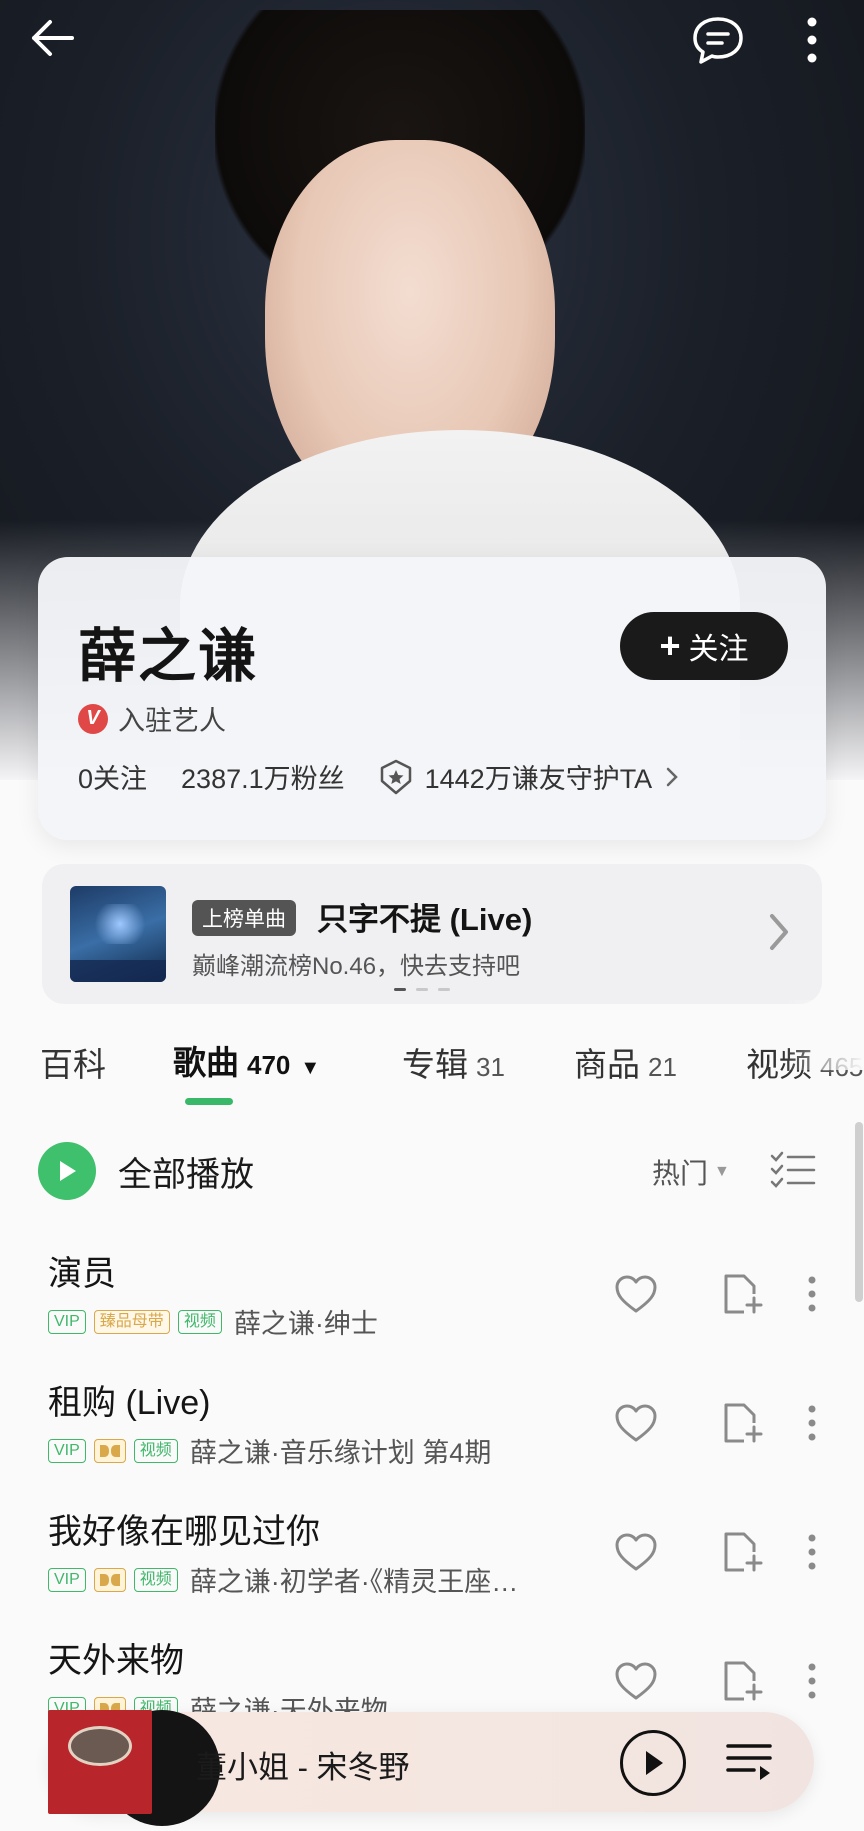 The image size is (864, 1831). What do you see at coordinates (168, 656) in the screenshot?
I see `artist-name: 薛之谦` at bounding box center [168, 656].